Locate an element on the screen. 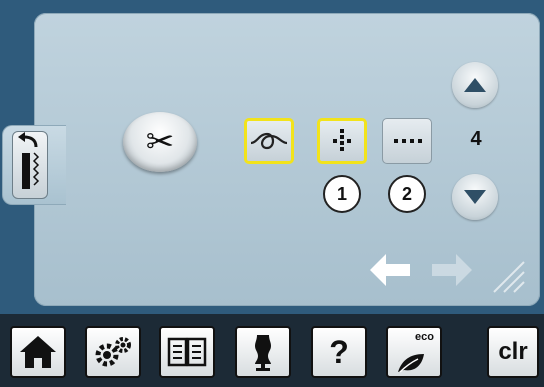  back-button is located at coordinates (30, 165).